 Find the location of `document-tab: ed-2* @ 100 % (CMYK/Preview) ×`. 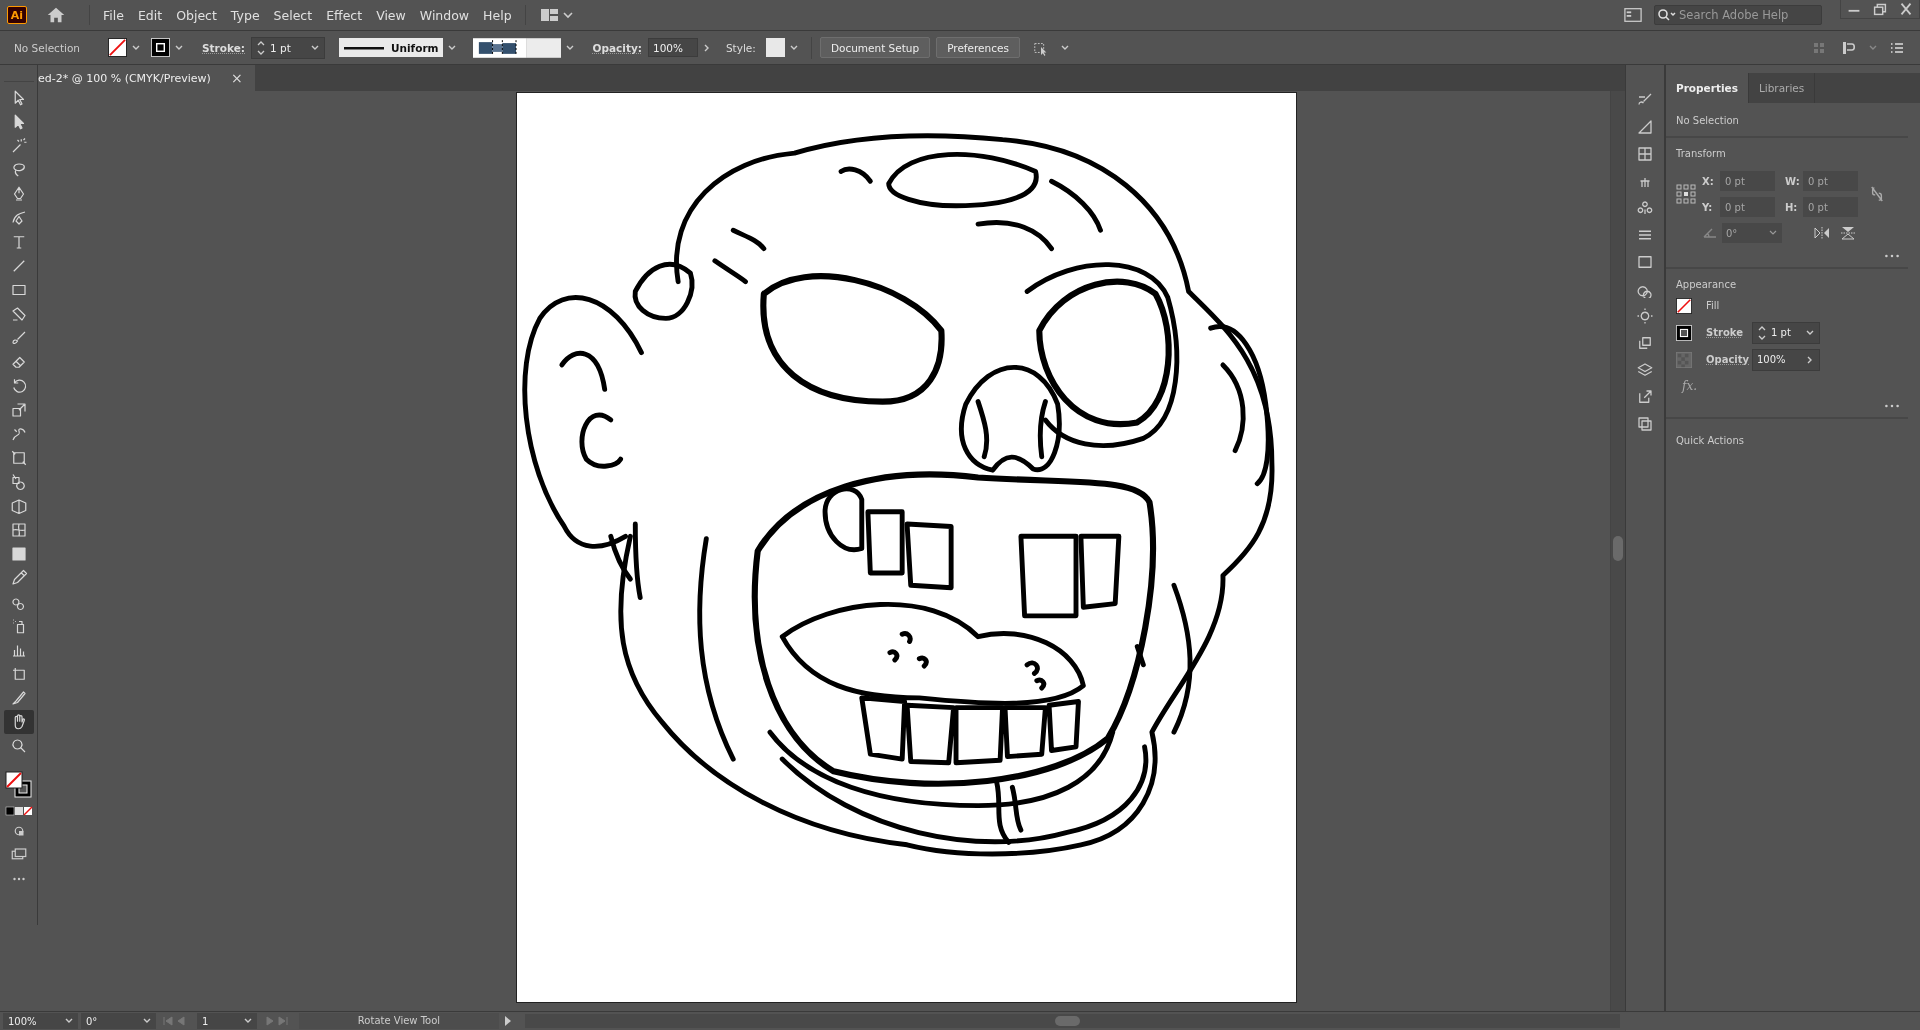

document-tab: ed-2* @ 100 % (CMYK/Preview) × is located at coordinates (146, 78).